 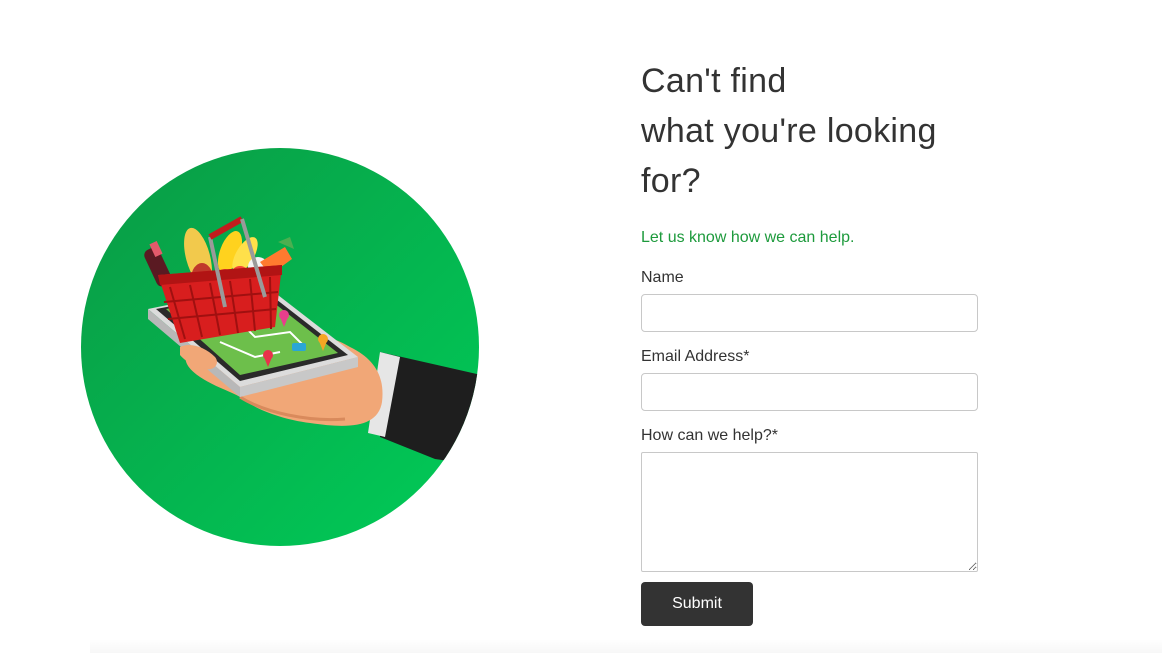 What do you see at coordinates (709, 435) in the screenshot?
I see `help-label: How can we help?*` at bounding box center [709, 435].